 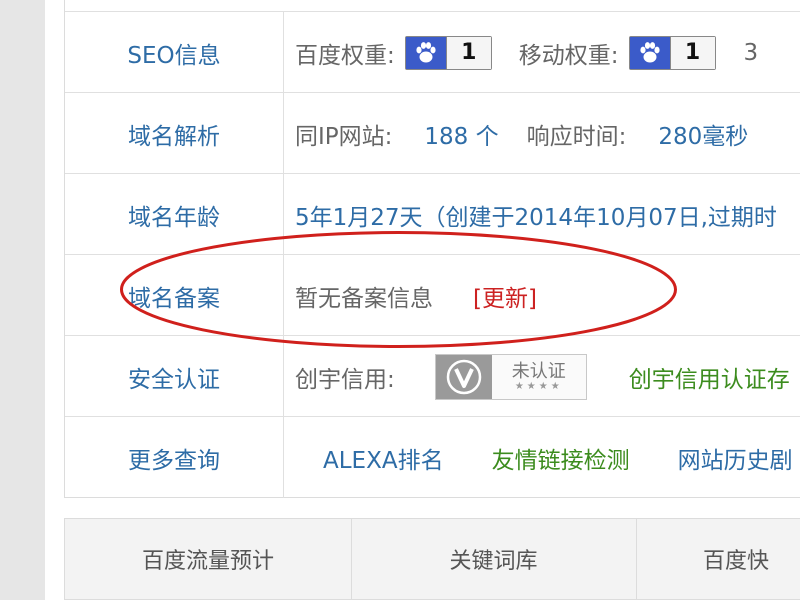 I want to click on seo-content: 百度权重: 1 移动权重: 1 3, so click(x=526, y=52).